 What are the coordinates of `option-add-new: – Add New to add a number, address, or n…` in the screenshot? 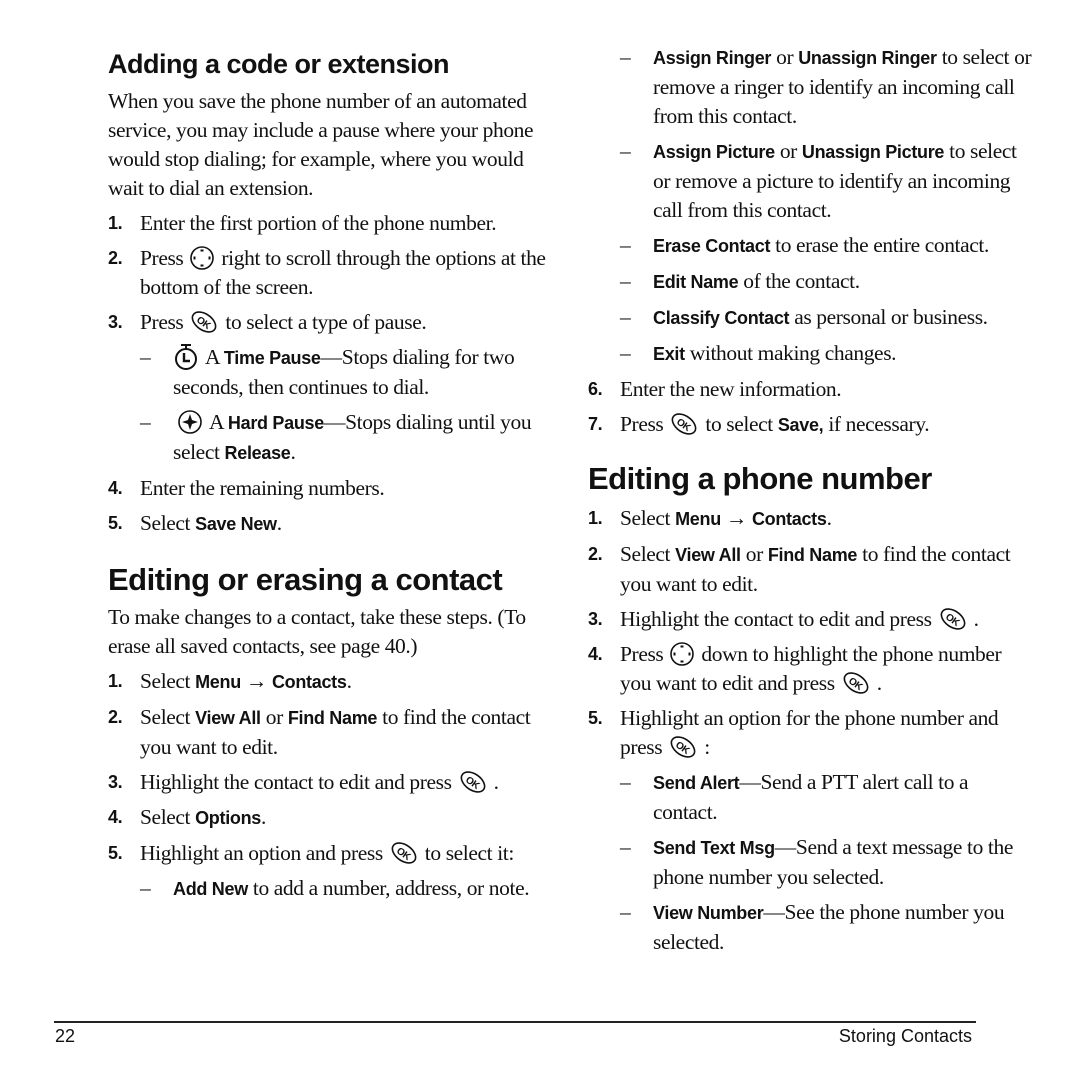 It's located at (335, 888).